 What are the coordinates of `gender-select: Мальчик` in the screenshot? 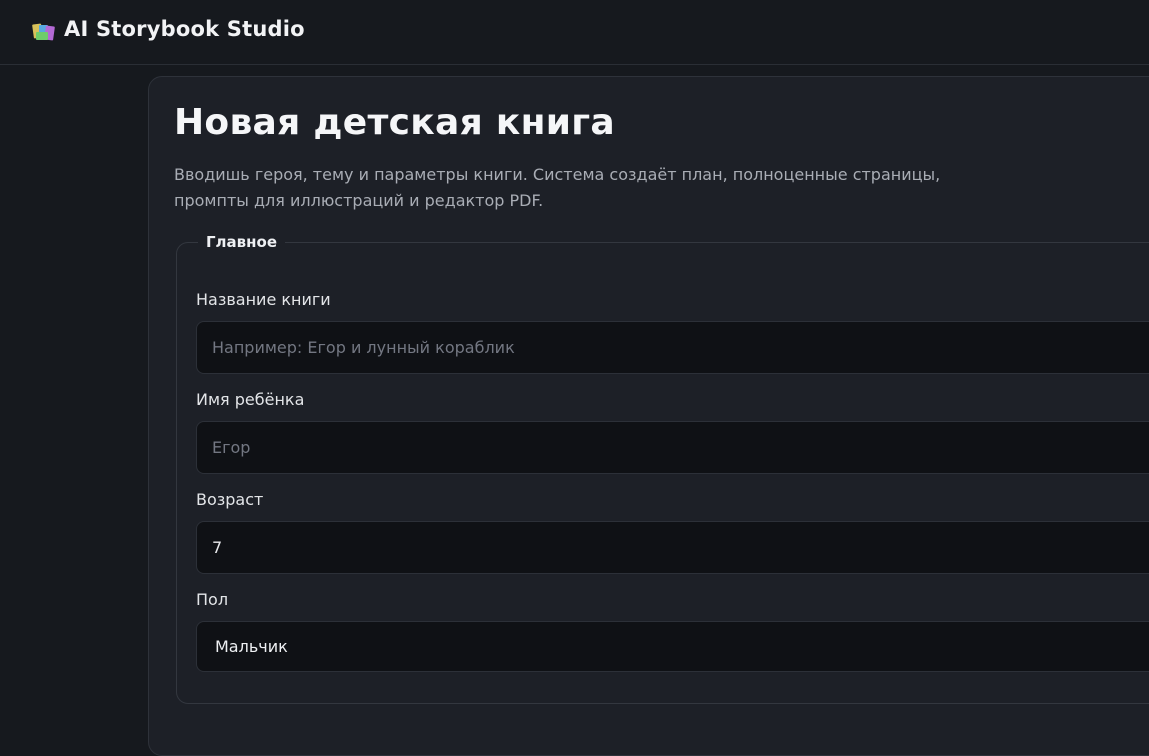 It's located at (672, 646).